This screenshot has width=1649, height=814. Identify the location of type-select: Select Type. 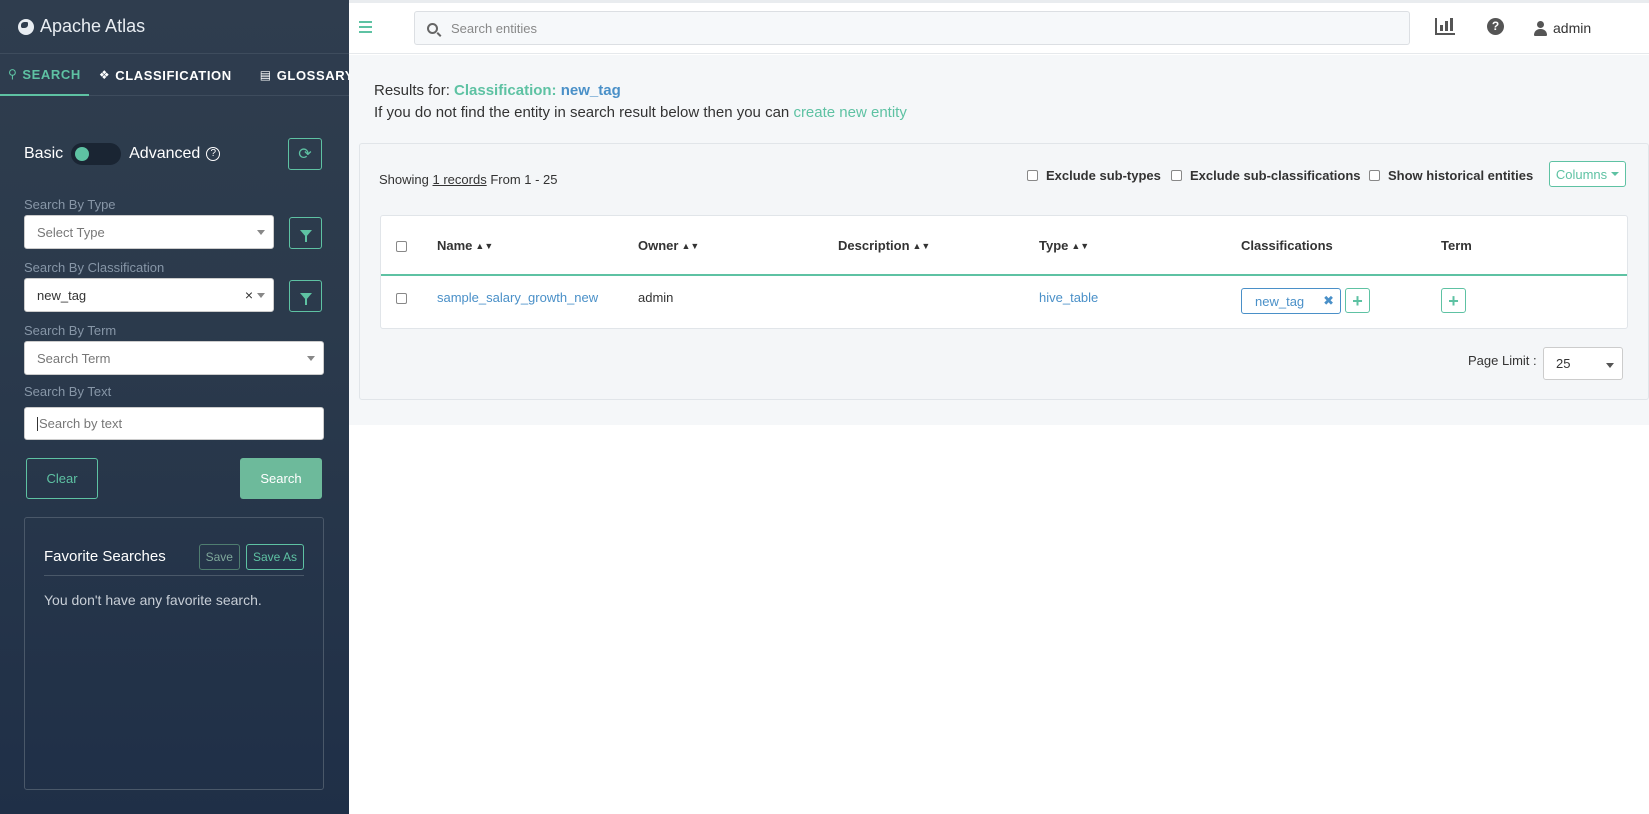
(149, 232).